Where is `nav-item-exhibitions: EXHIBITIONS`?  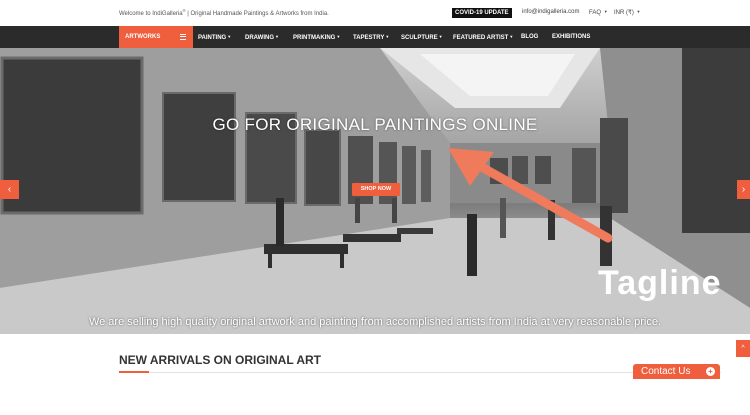 nav-item-exhibitions: EXHIBITIONS is located at coordinates (571, 37).